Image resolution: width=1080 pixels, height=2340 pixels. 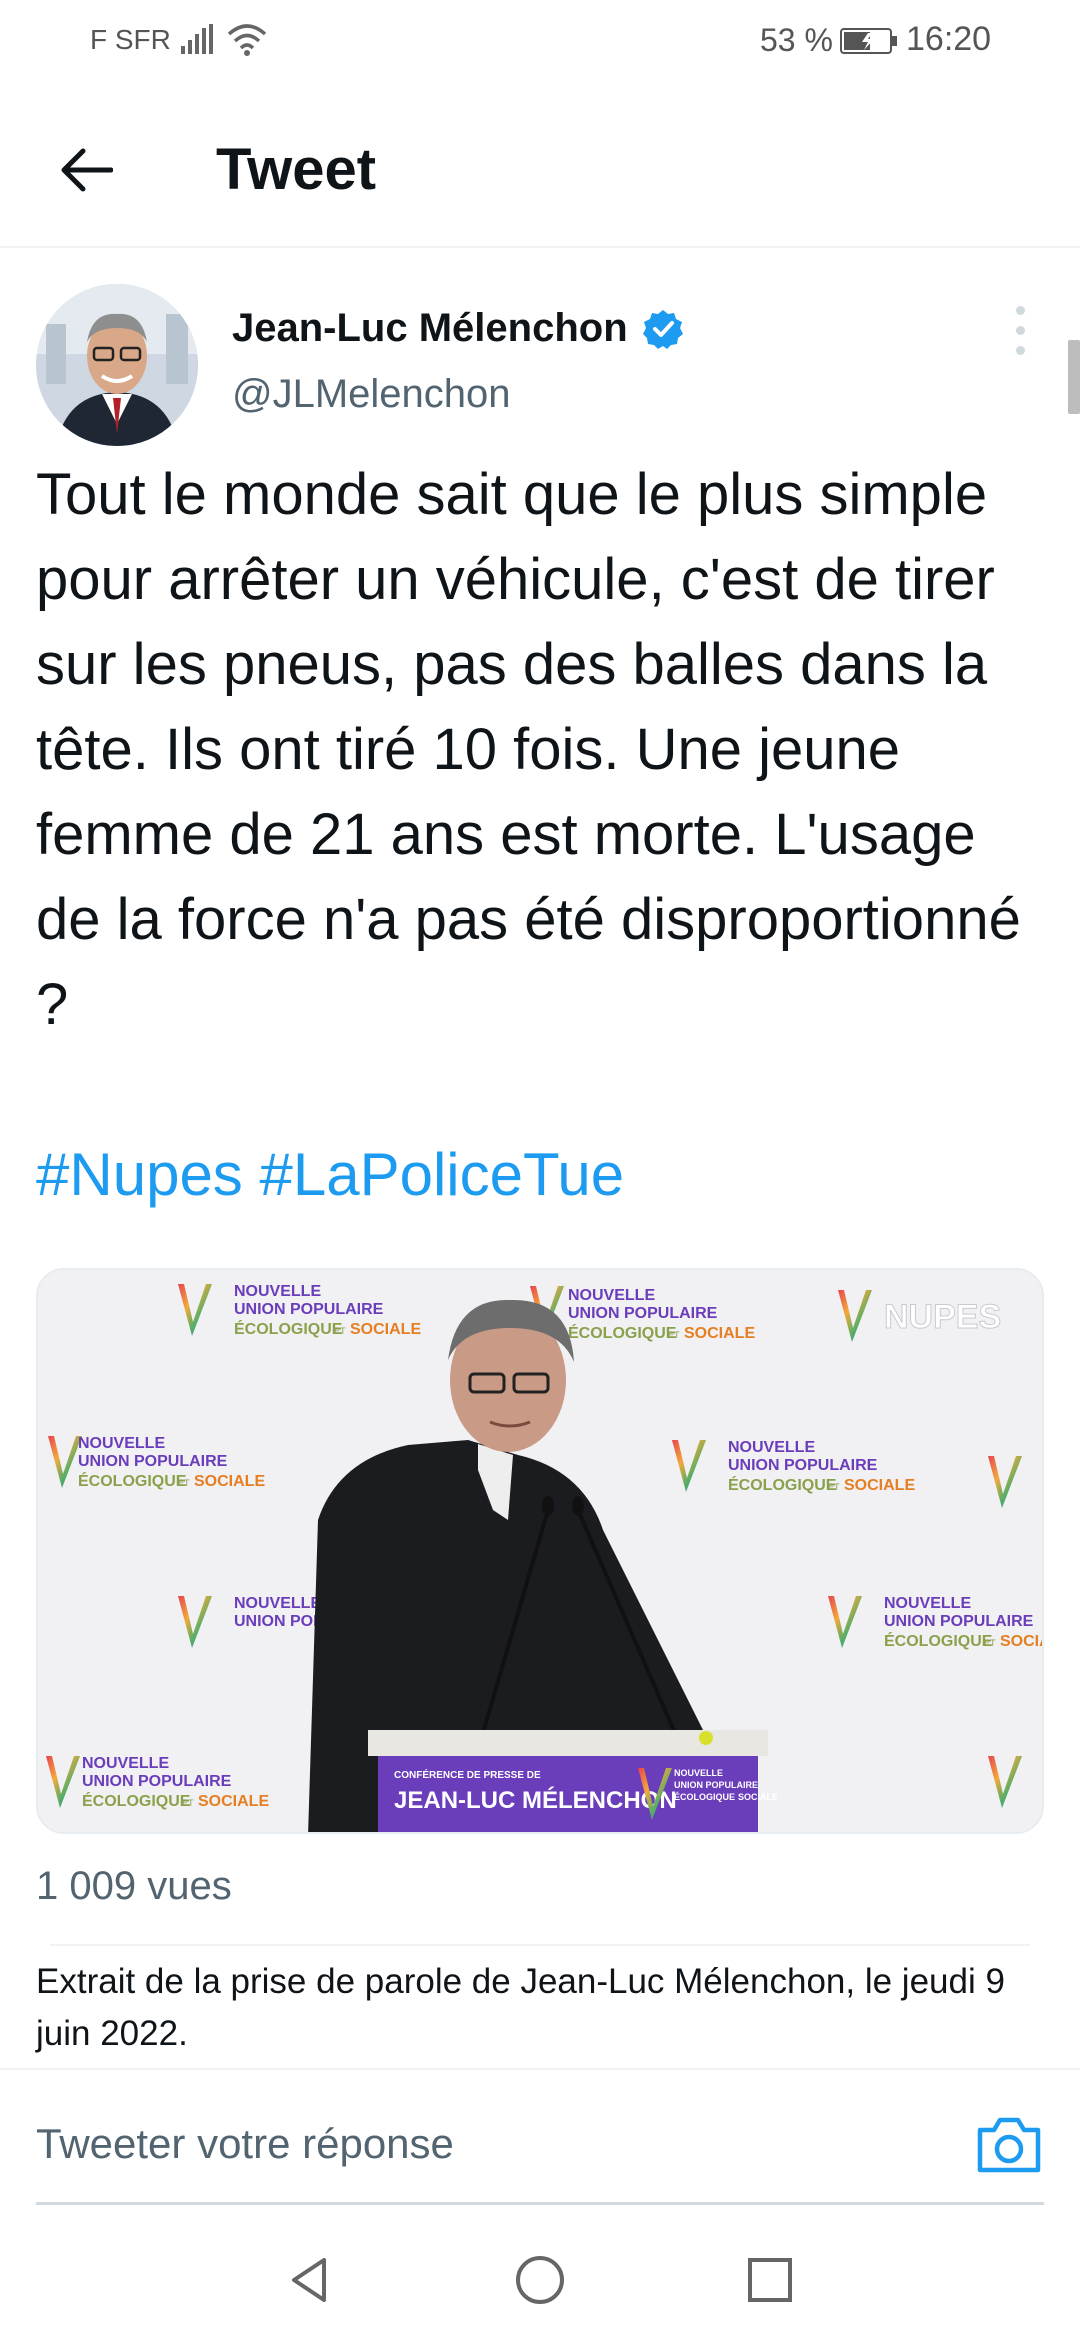 I want to click on arrow-left-icon, so click(x=87, y=170).